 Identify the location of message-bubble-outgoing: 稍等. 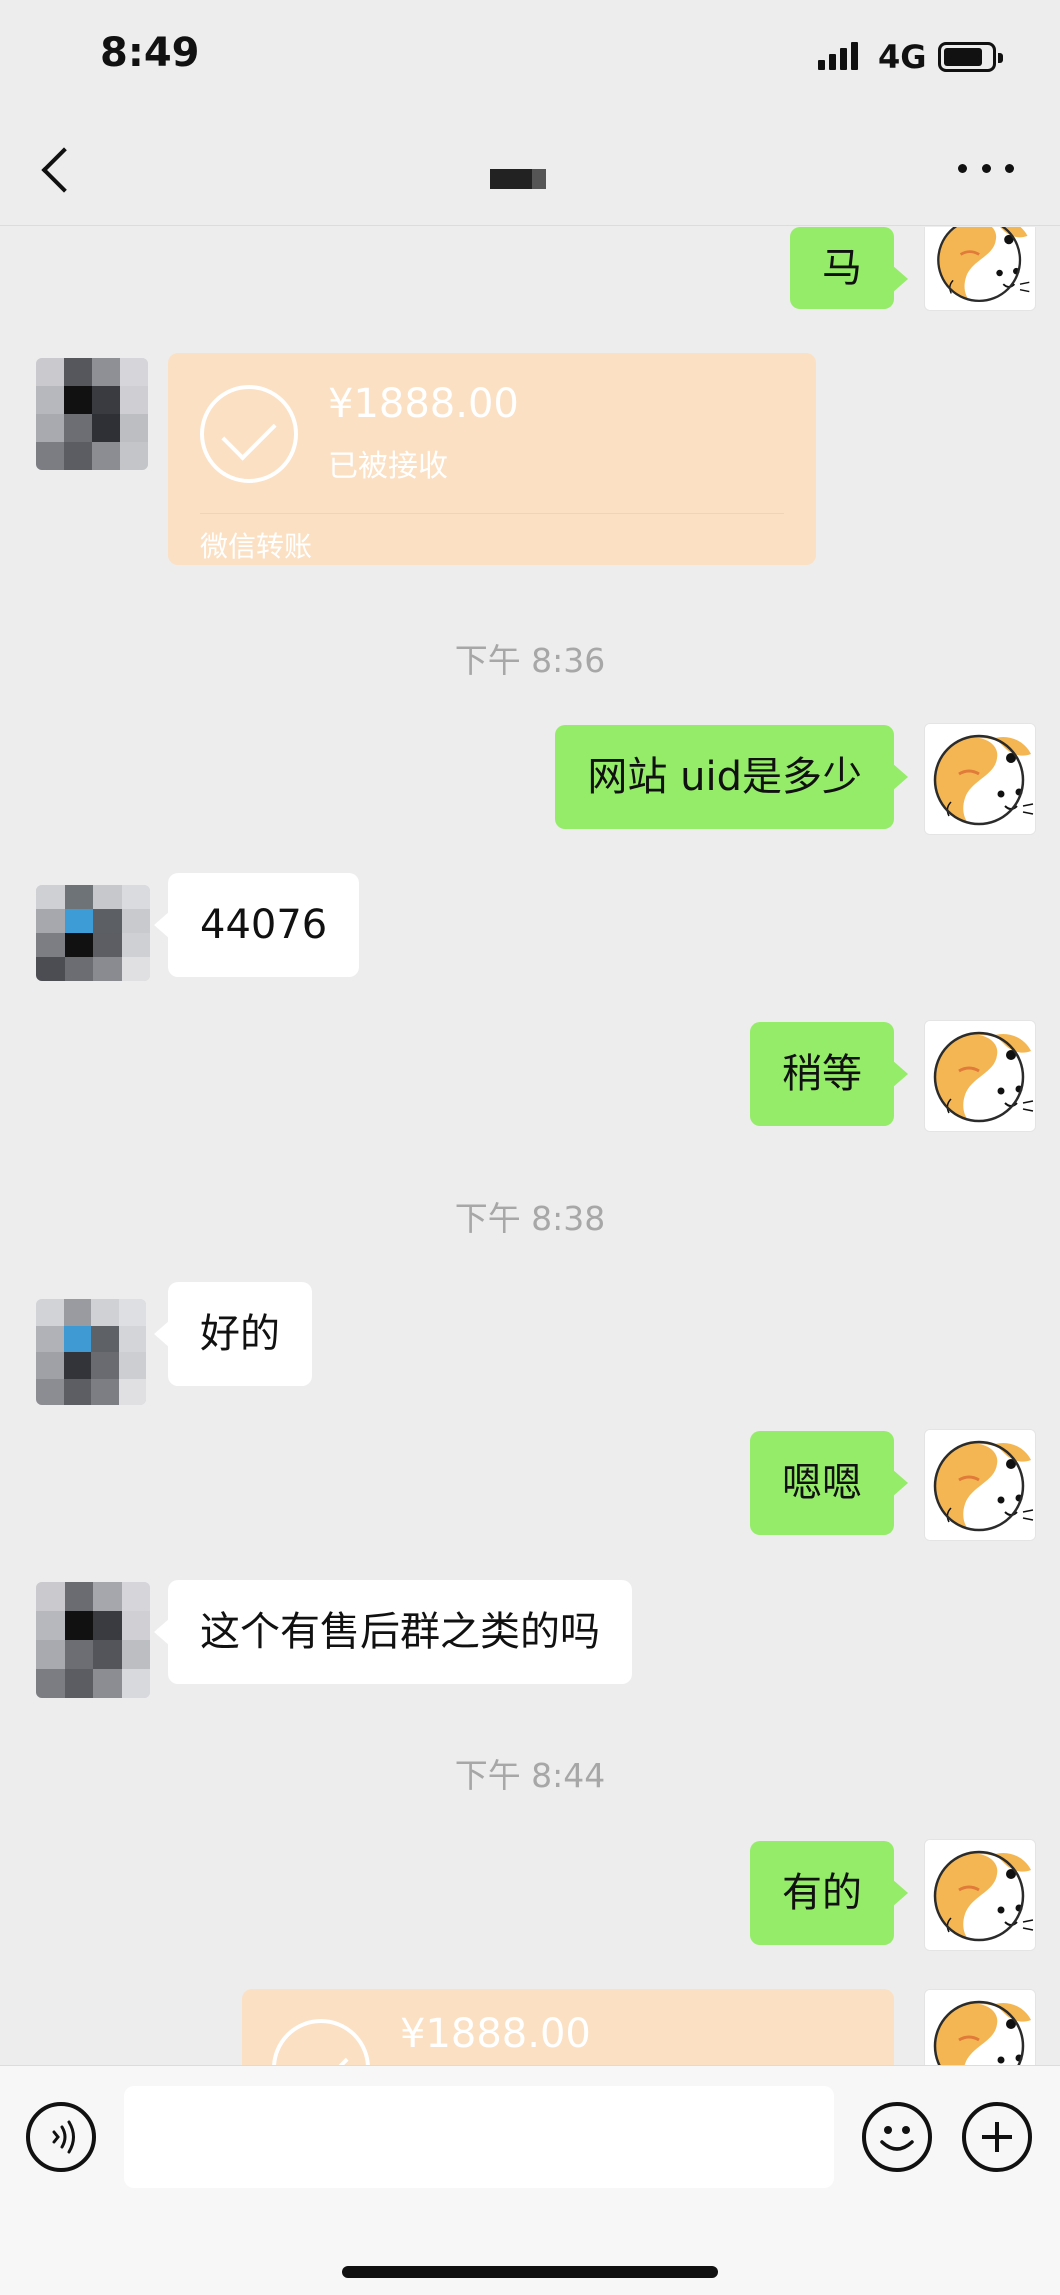
(829, 1074).